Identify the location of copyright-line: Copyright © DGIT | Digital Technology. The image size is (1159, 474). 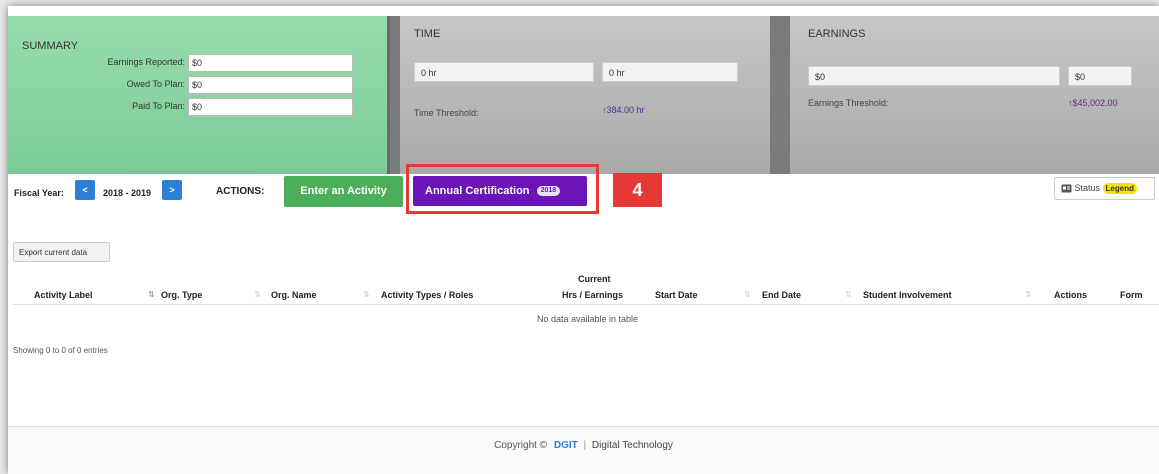
(583, 445).